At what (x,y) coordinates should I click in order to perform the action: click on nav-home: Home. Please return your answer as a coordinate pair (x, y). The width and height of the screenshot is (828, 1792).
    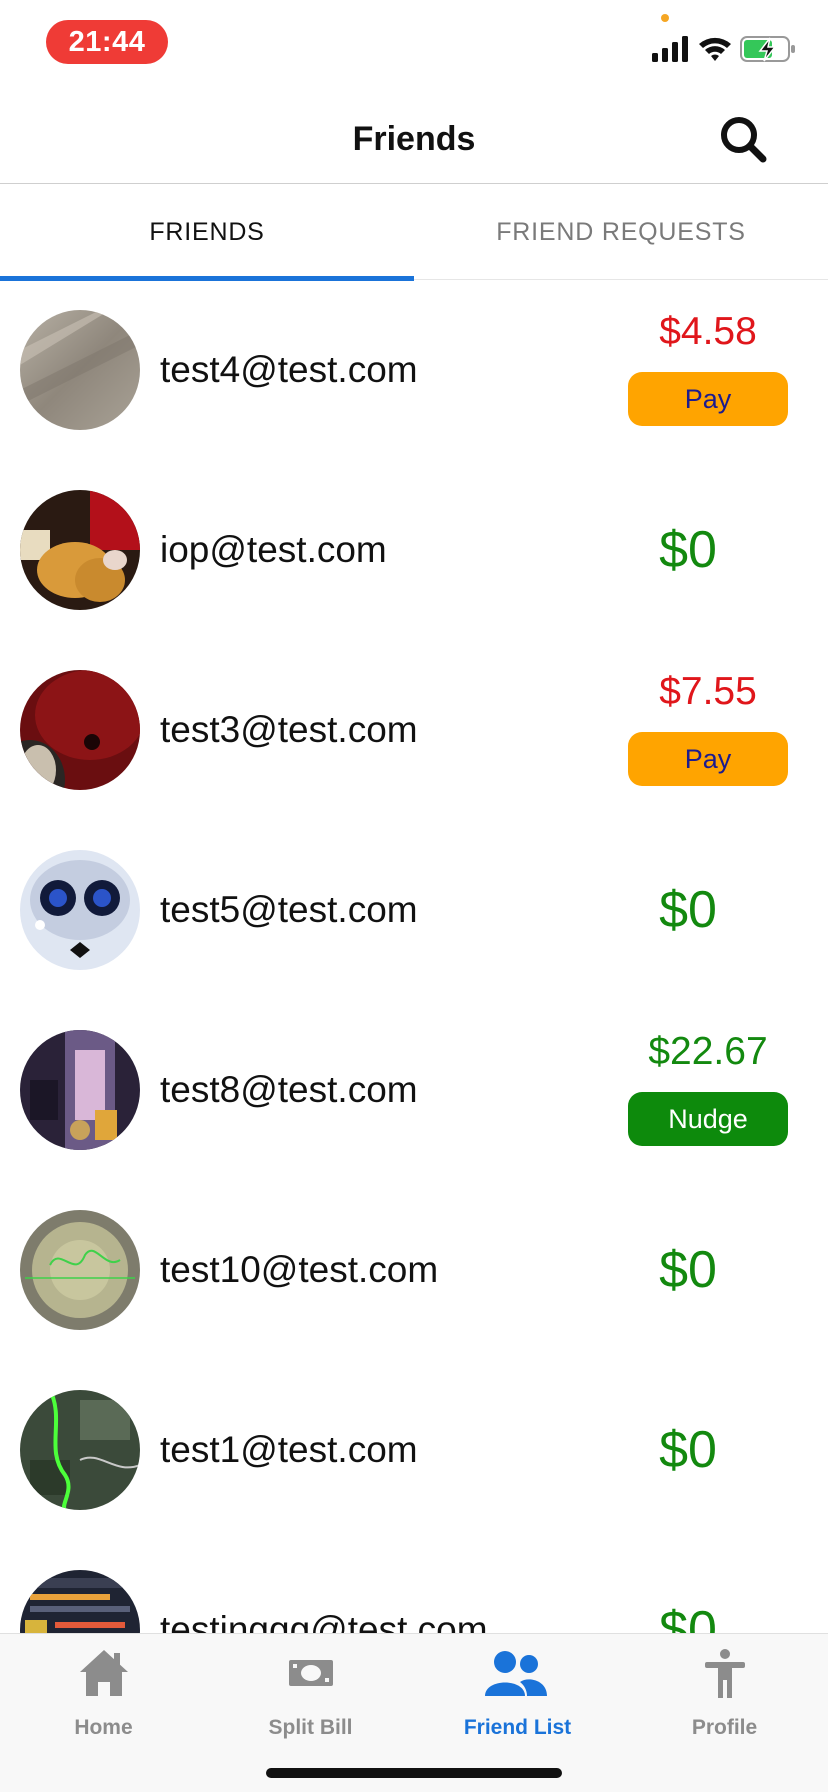
    Looking at the image, I should click on (103, 1694).